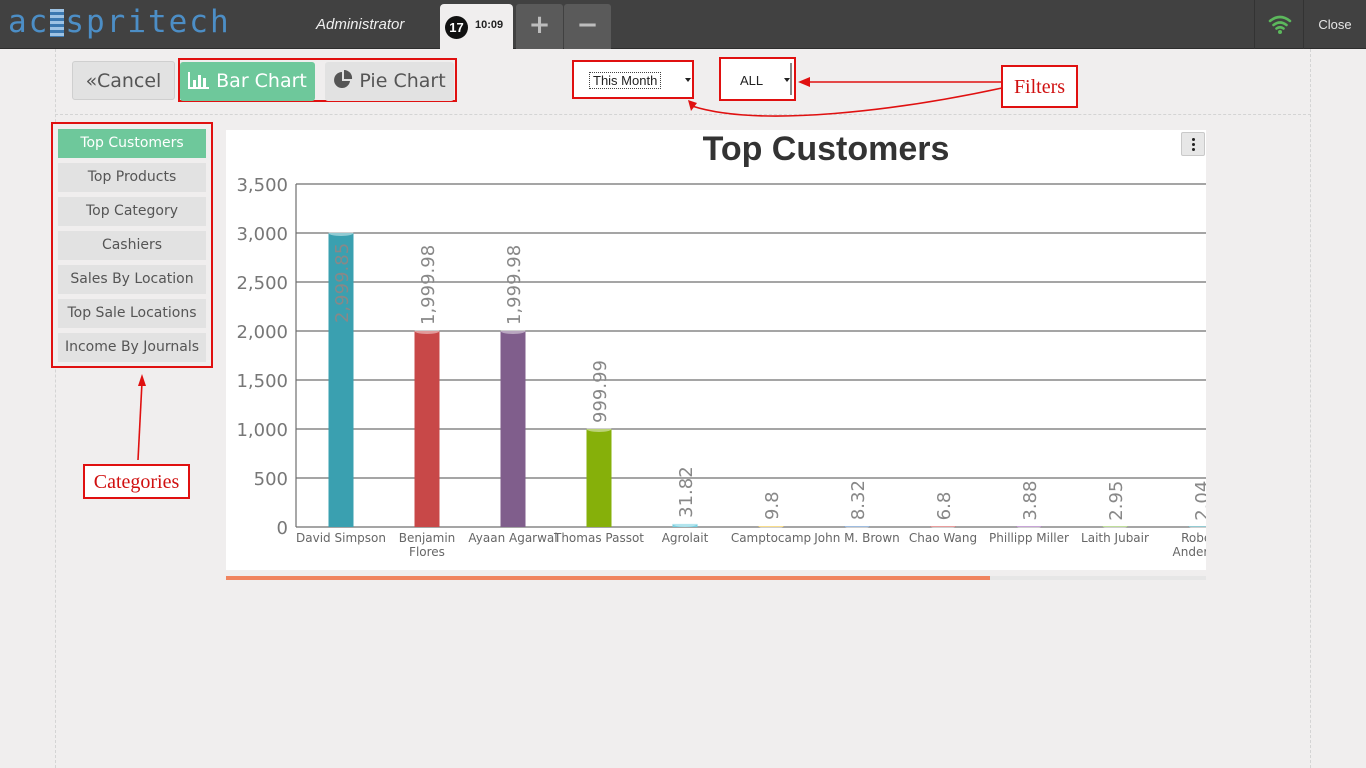 Image resolution: width=1366 pixels, height=768 pixels. Describe the element at coordinates (1193, 538) in the screenshot. I see `x-category-label-line: Robert` at that location.